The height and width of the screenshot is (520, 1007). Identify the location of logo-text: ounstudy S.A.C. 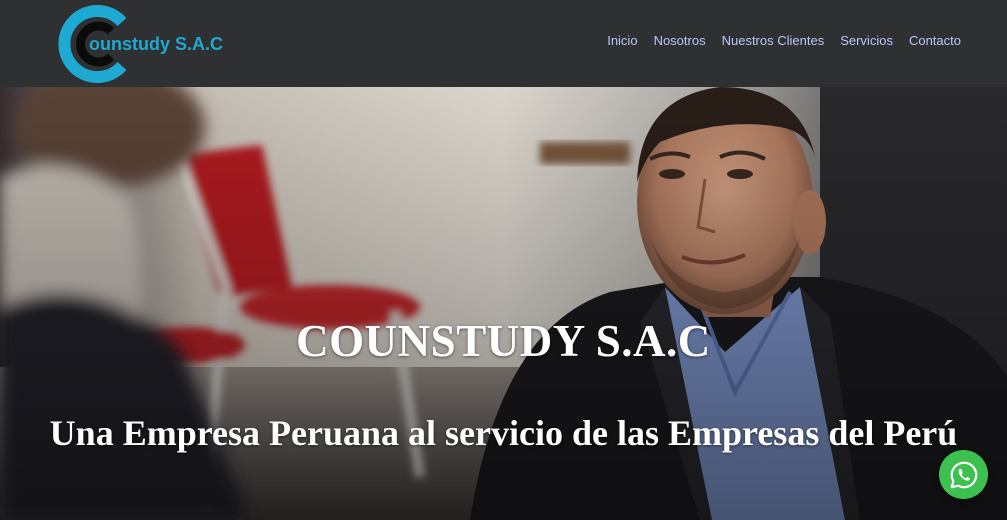
(156, 44).